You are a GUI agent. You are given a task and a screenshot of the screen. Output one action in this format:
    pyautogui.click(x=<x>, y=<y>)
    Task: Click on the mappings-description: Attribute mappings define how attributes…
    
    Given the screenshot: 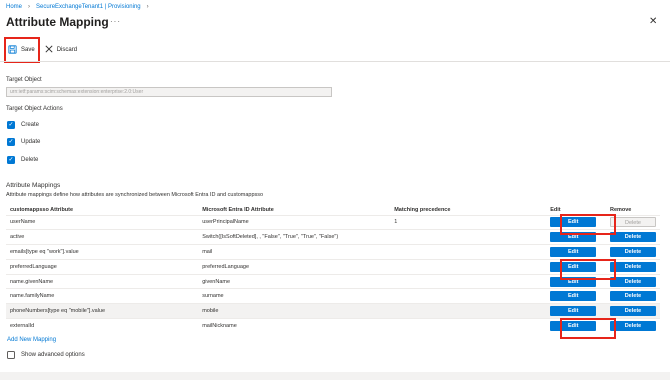 What is the action you would take?
    pyautogui.click(x=135, y=195)
    